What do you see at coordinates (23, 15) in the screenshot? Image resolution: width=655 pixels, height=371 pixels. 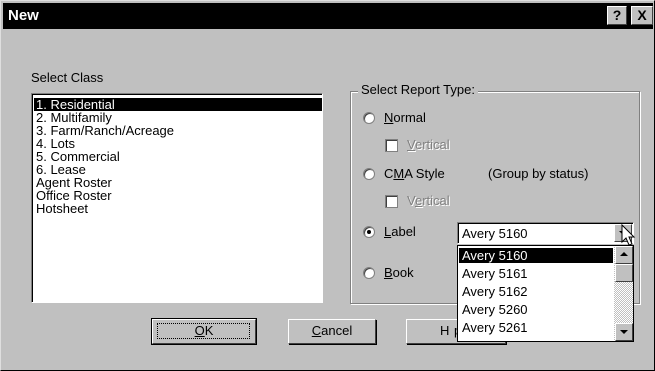 I see `window-title: New` at bounding box center [23, 15].